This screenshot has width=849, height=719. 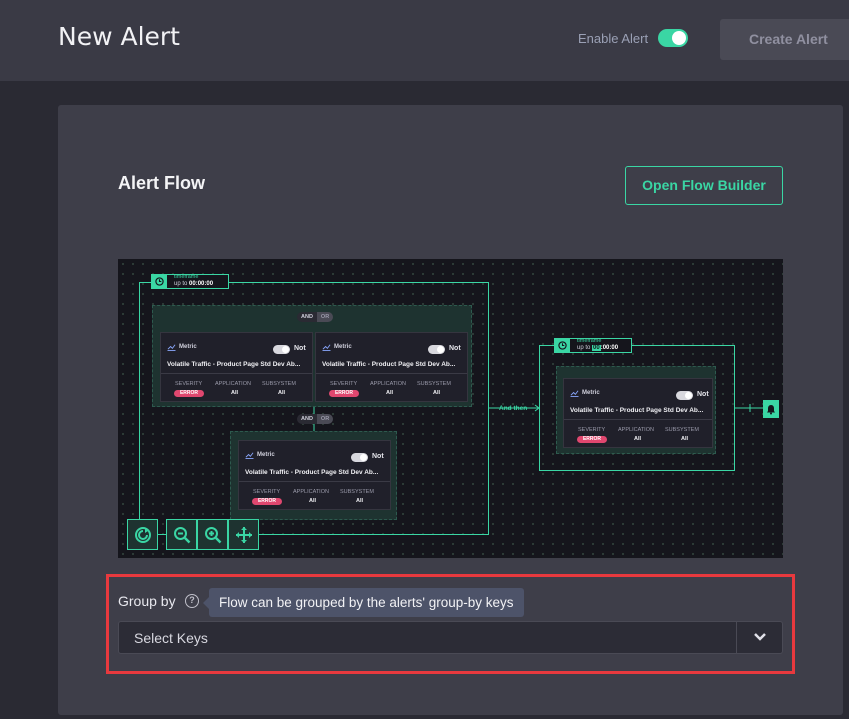 I want to click on zoom-out-icon, so click(x=181, y=534).